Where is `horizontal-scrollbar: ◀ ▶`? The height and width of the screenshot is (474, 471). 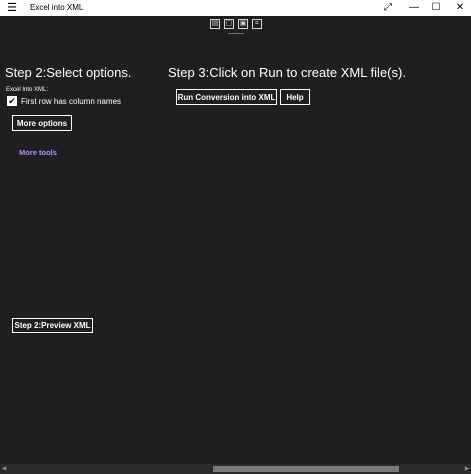
horizontal-scrollbar: ◀ ▶ is located at coordinates (235, 469).